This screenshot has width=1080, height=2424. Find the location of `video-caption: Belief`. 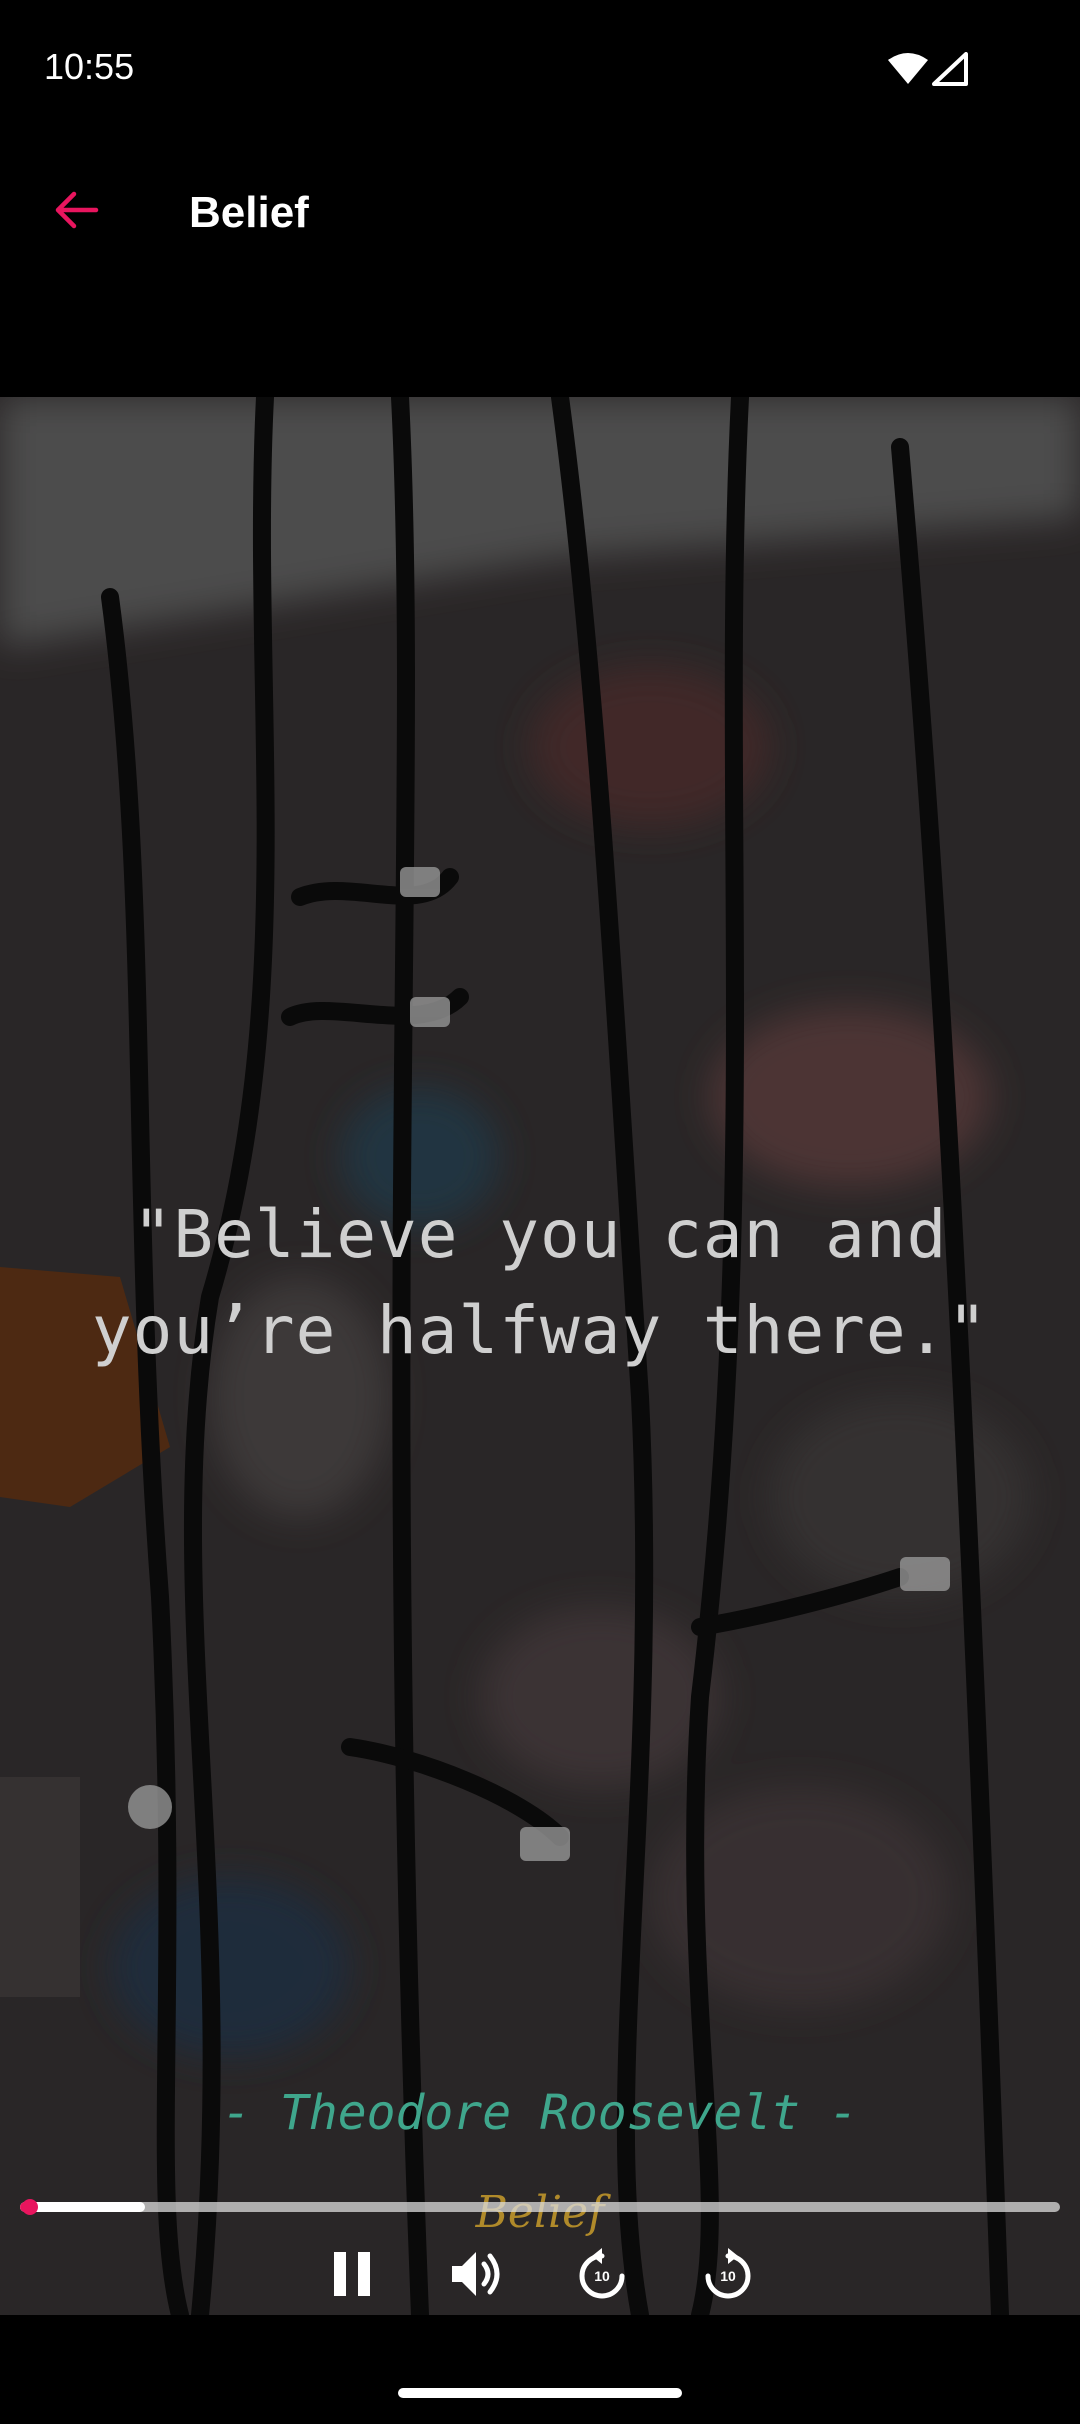

video-caption: Belief is located at coordinates (540, 2212).